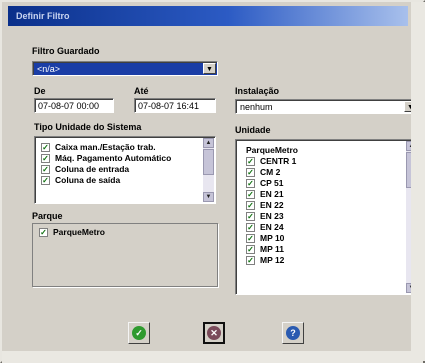  Describe the element at coordinates (272, 150) in the screenshot. I see `unit-list-header: ParqueMetro` at that location.